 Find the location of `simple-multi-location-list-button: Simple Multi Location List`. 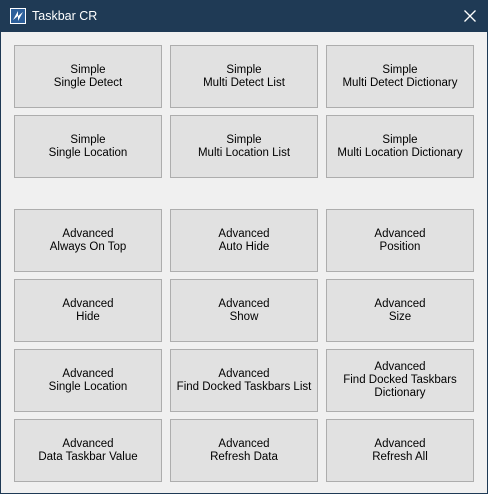

simple-multi-location-list-button: Simple Multi Location List is located at coordinates (244, 146).